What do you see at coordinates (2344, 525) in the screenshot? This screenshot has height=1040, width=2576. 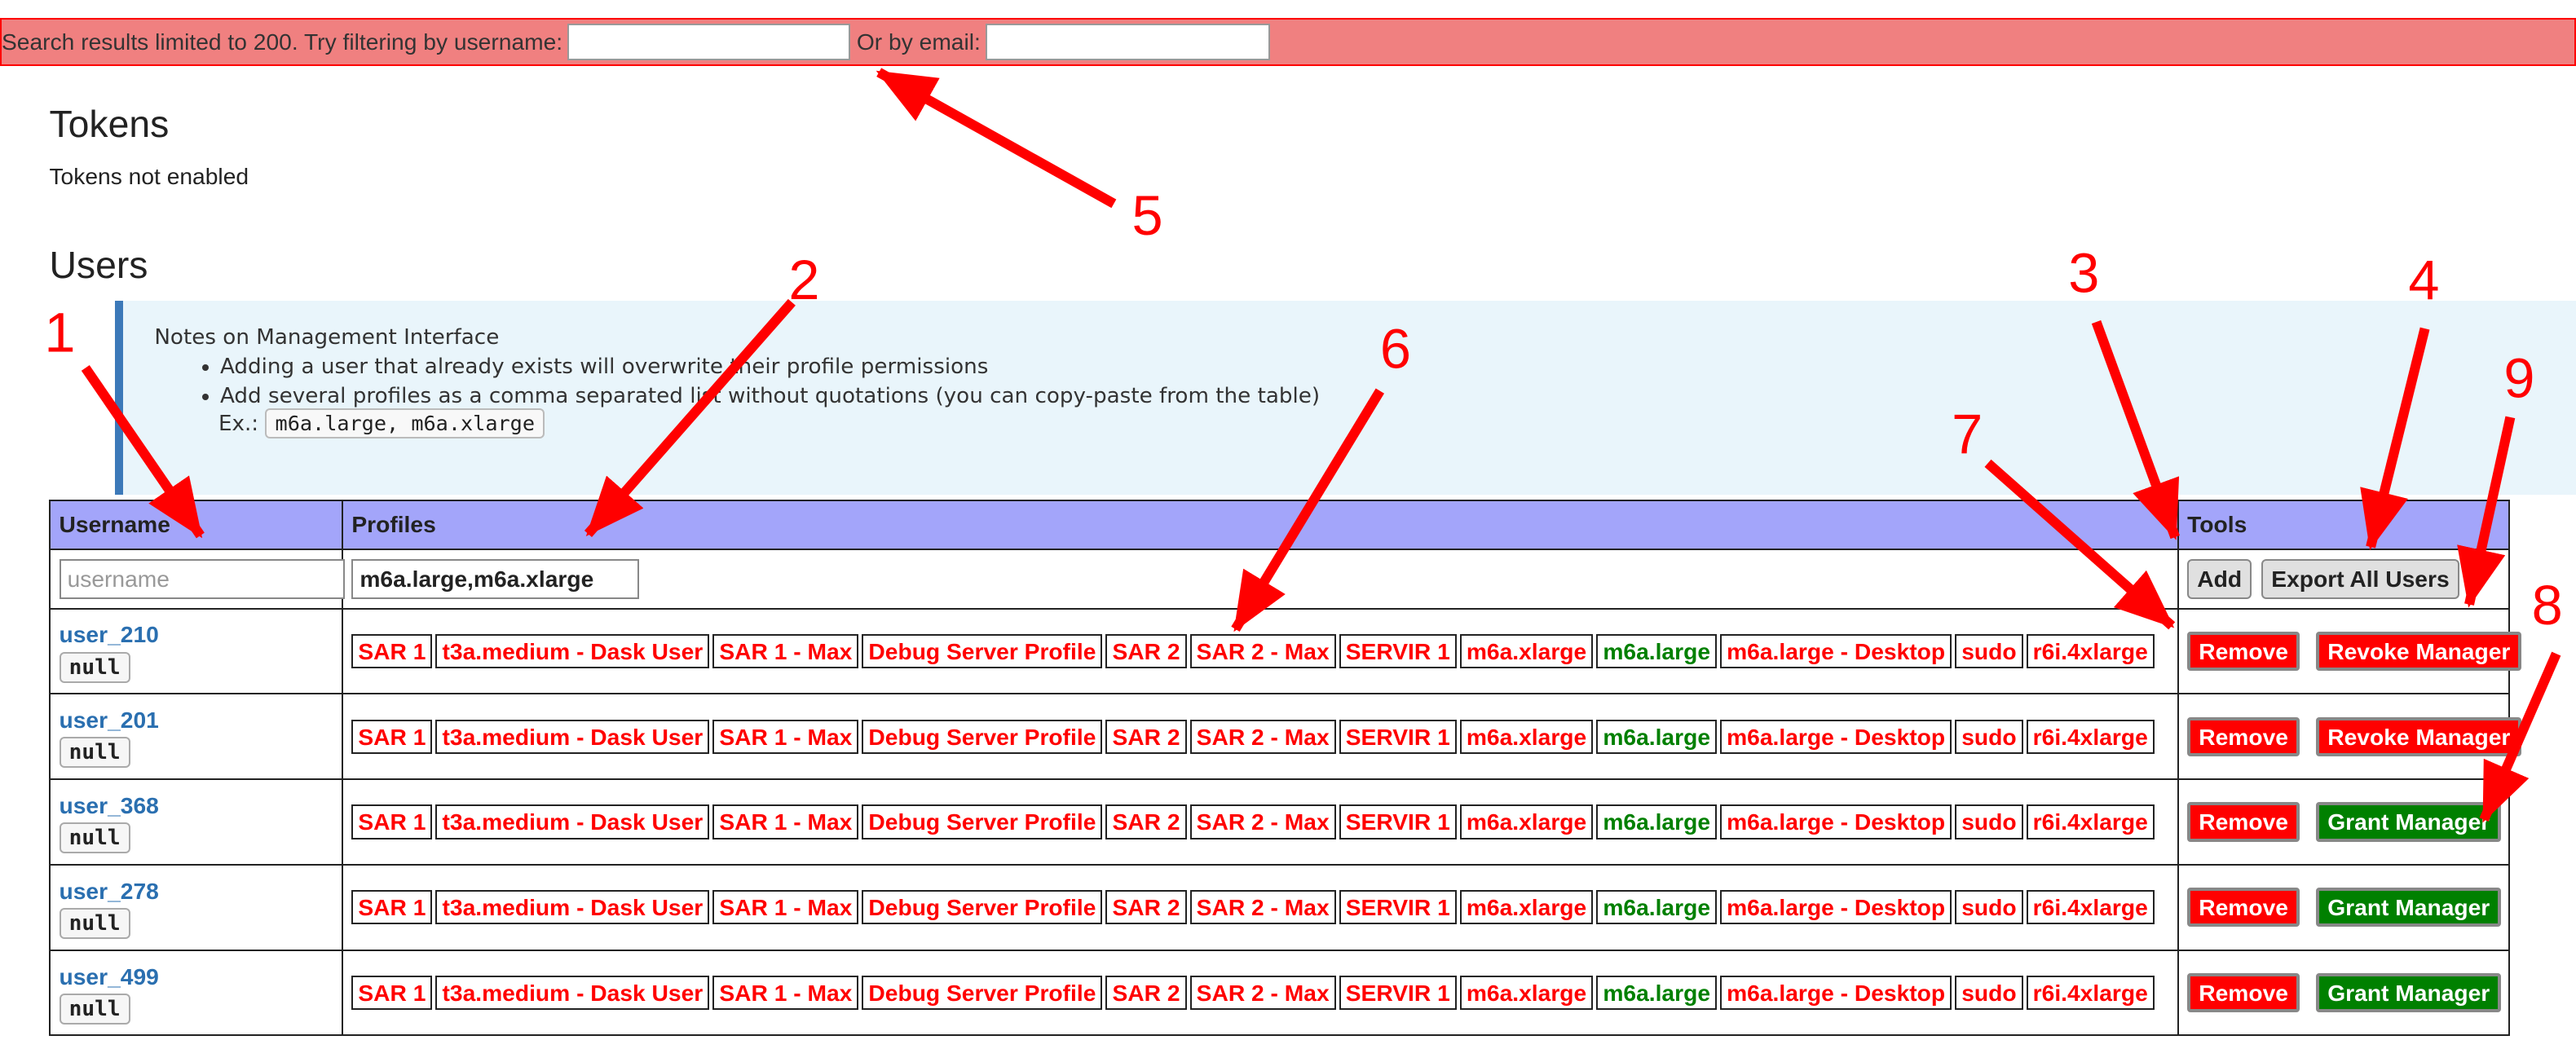 I see `header-tools: Tools` at bounding box center [2344, 525].